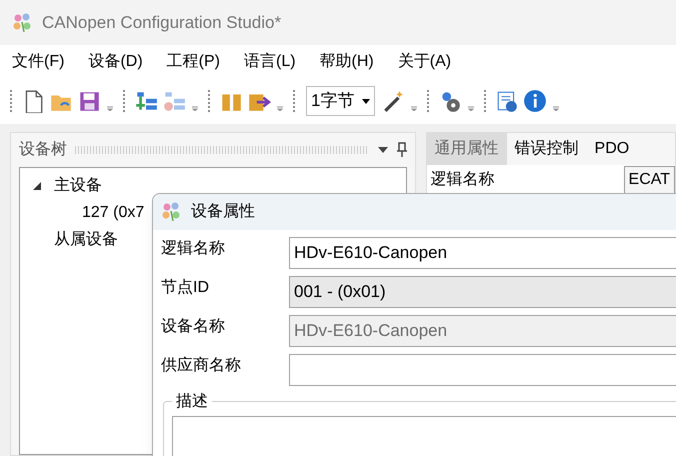 The height and width of the screenshot is (456, 676). Describe the element at coordinates (341, 101) in the screenshot. I see `size-dropdown: 1字节` at that location.